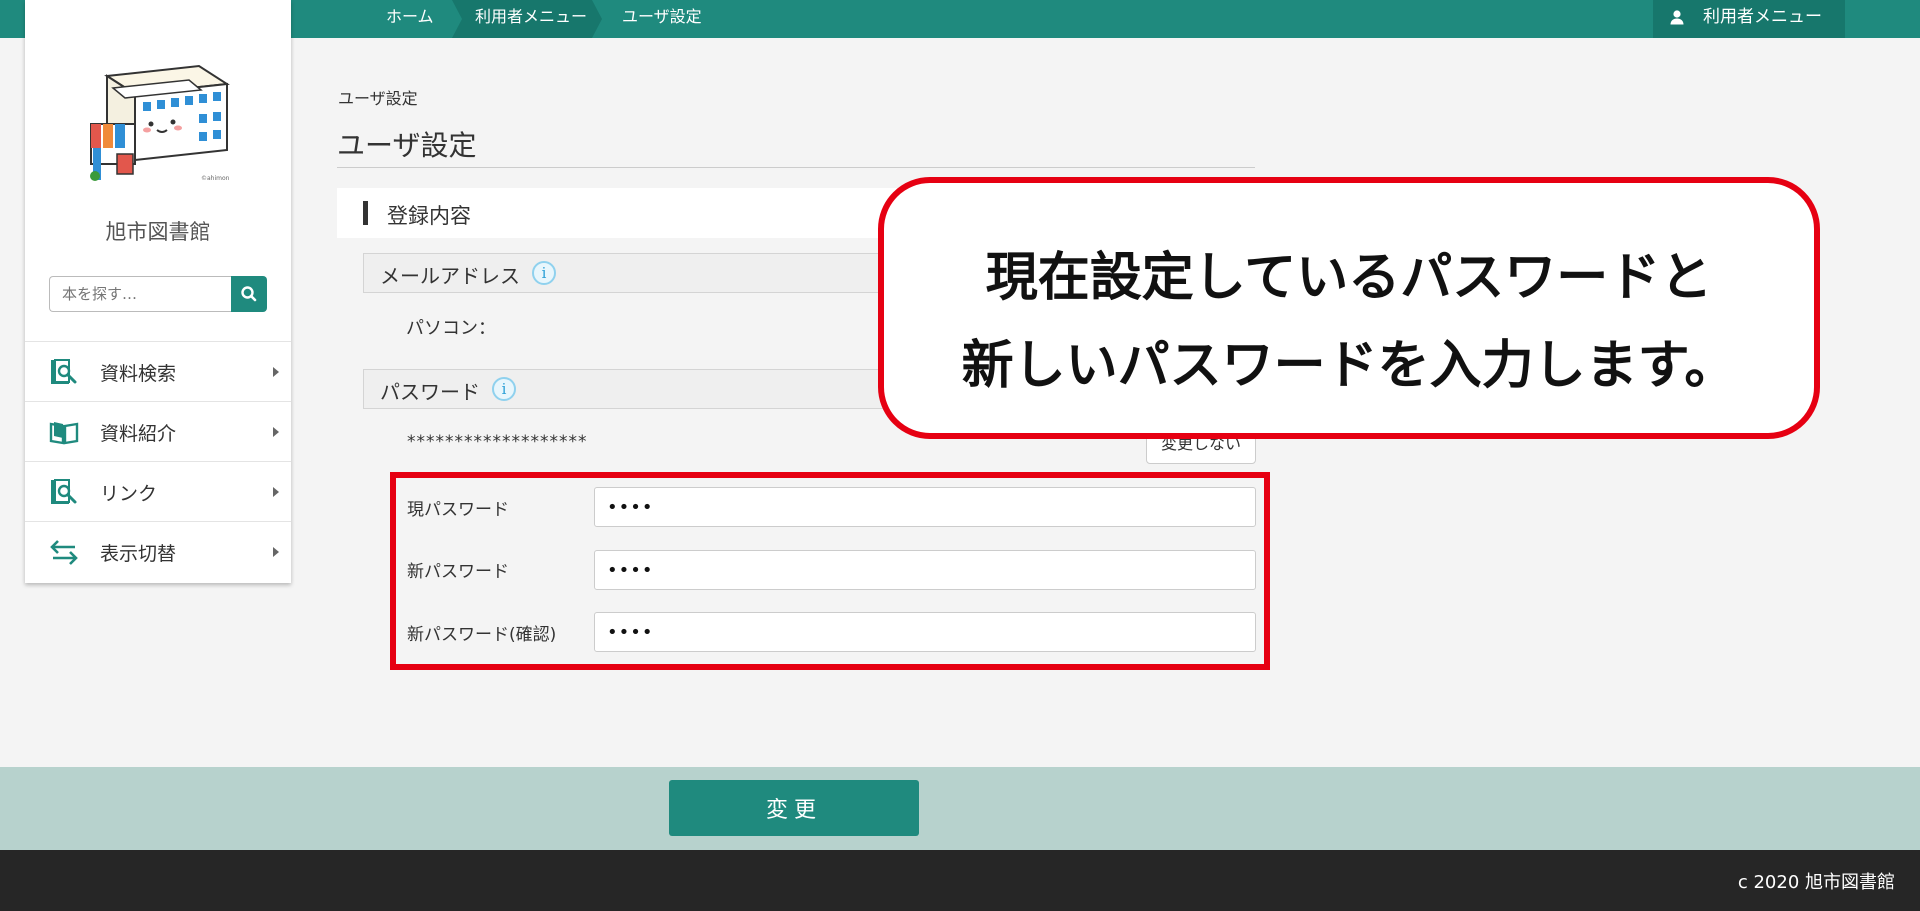 The image size is (1920, 911). I want to click on instruction-callout: 現在設定しているパスワードと 新しいパスワードを入力します。, so click(1349, 308).